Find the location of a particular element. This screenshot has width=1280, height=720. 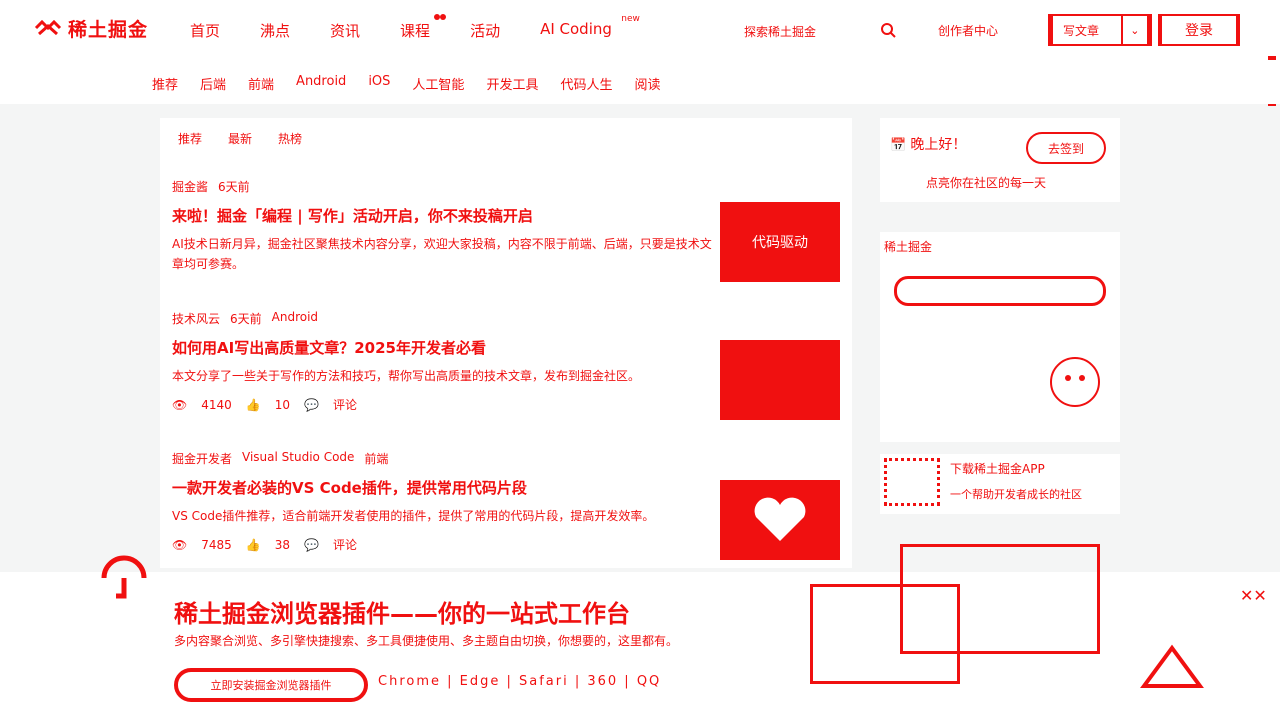

site-logo: 稀土掘金 is located at coordinates (91, 28).